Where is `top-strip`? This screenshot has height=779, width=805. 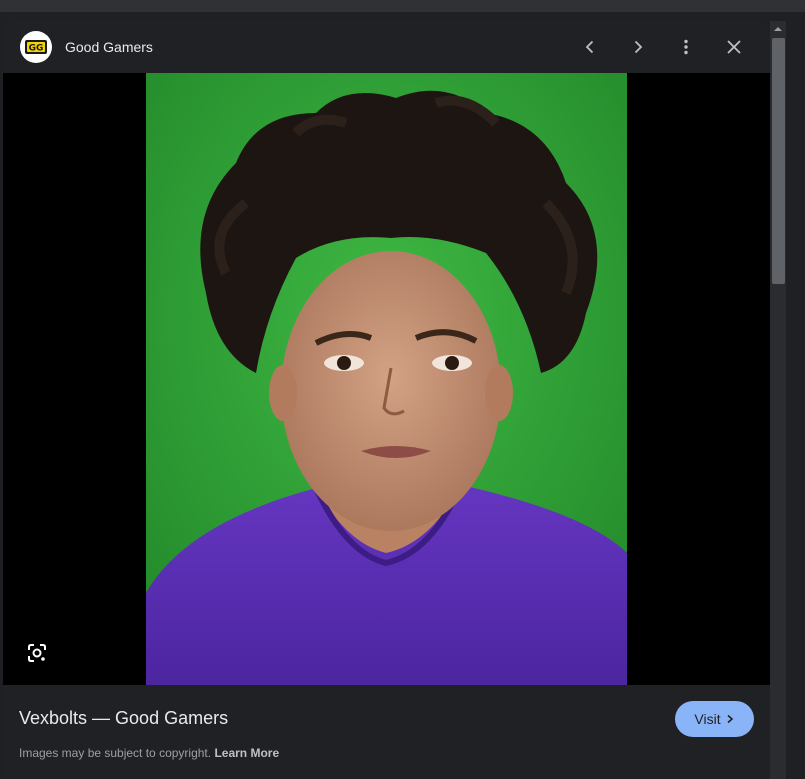
top-strip is located at coordinates (402, 6).